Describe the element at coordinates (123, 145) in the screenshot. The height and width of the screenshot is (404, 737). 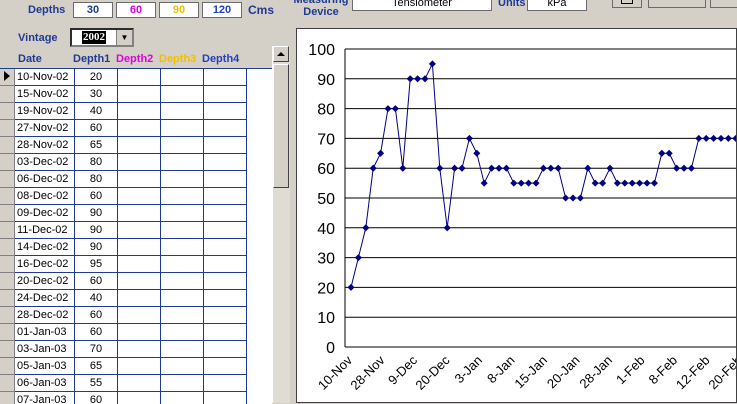
I see `table-row: 28-Nov-0265` at that location.